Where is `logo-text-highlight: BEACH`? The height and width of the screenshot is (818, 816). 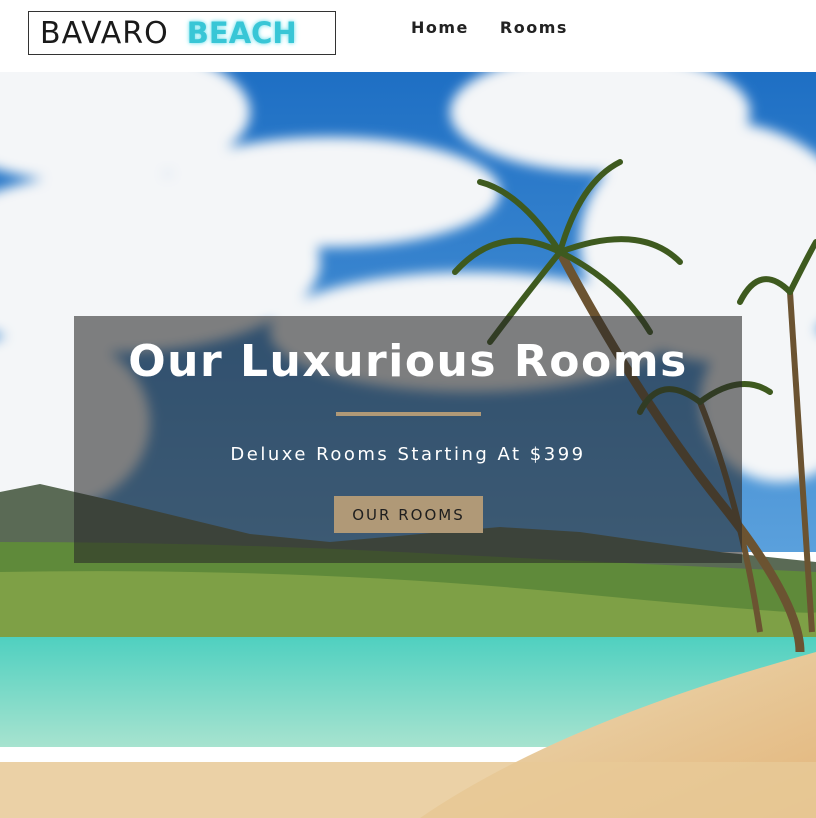
logo-text-highlight: BEACH is located at coordinates (241, 33).